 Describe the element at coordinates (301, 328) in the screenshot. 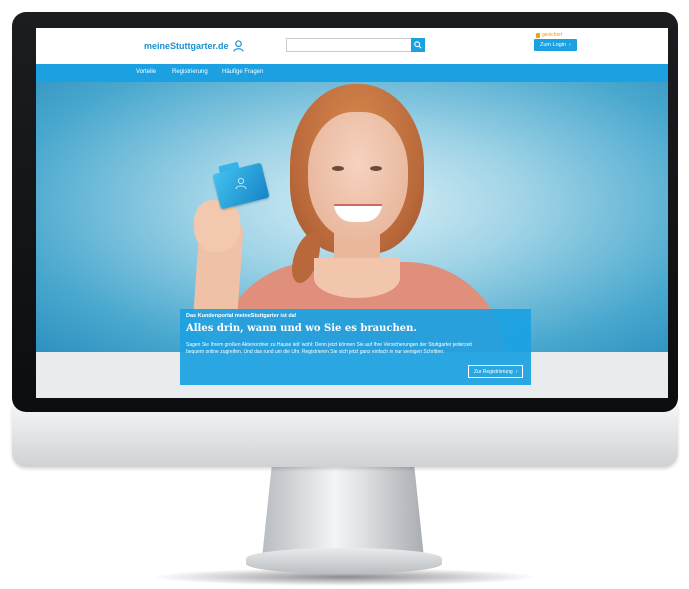

I see `hero-headline: Alles drin, wann und wo Sie es brauchen.` at that location.